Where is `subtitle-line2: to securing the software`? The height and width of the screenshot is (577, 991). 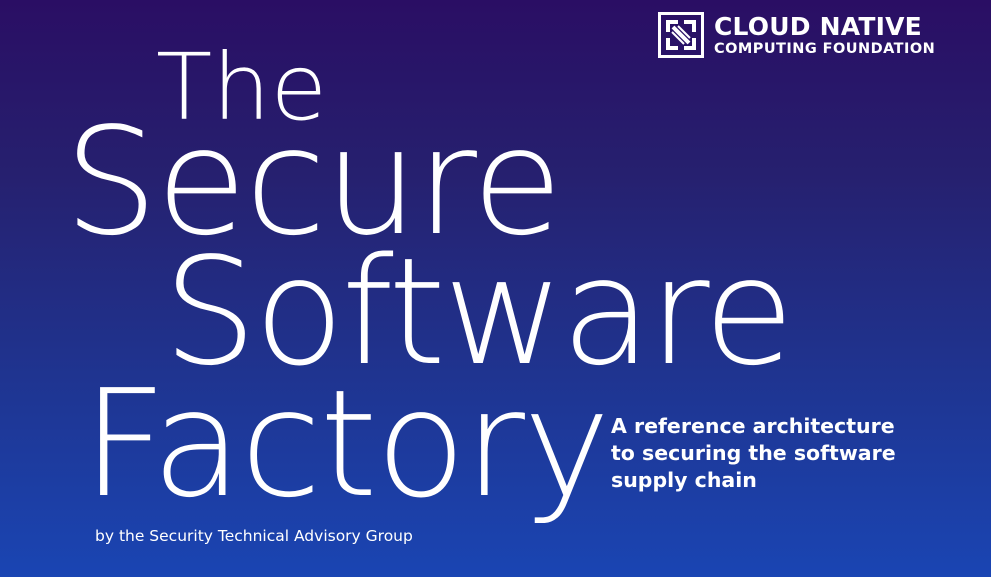
subtitle-line2: to securing the software is located at coordinates (753, 453).